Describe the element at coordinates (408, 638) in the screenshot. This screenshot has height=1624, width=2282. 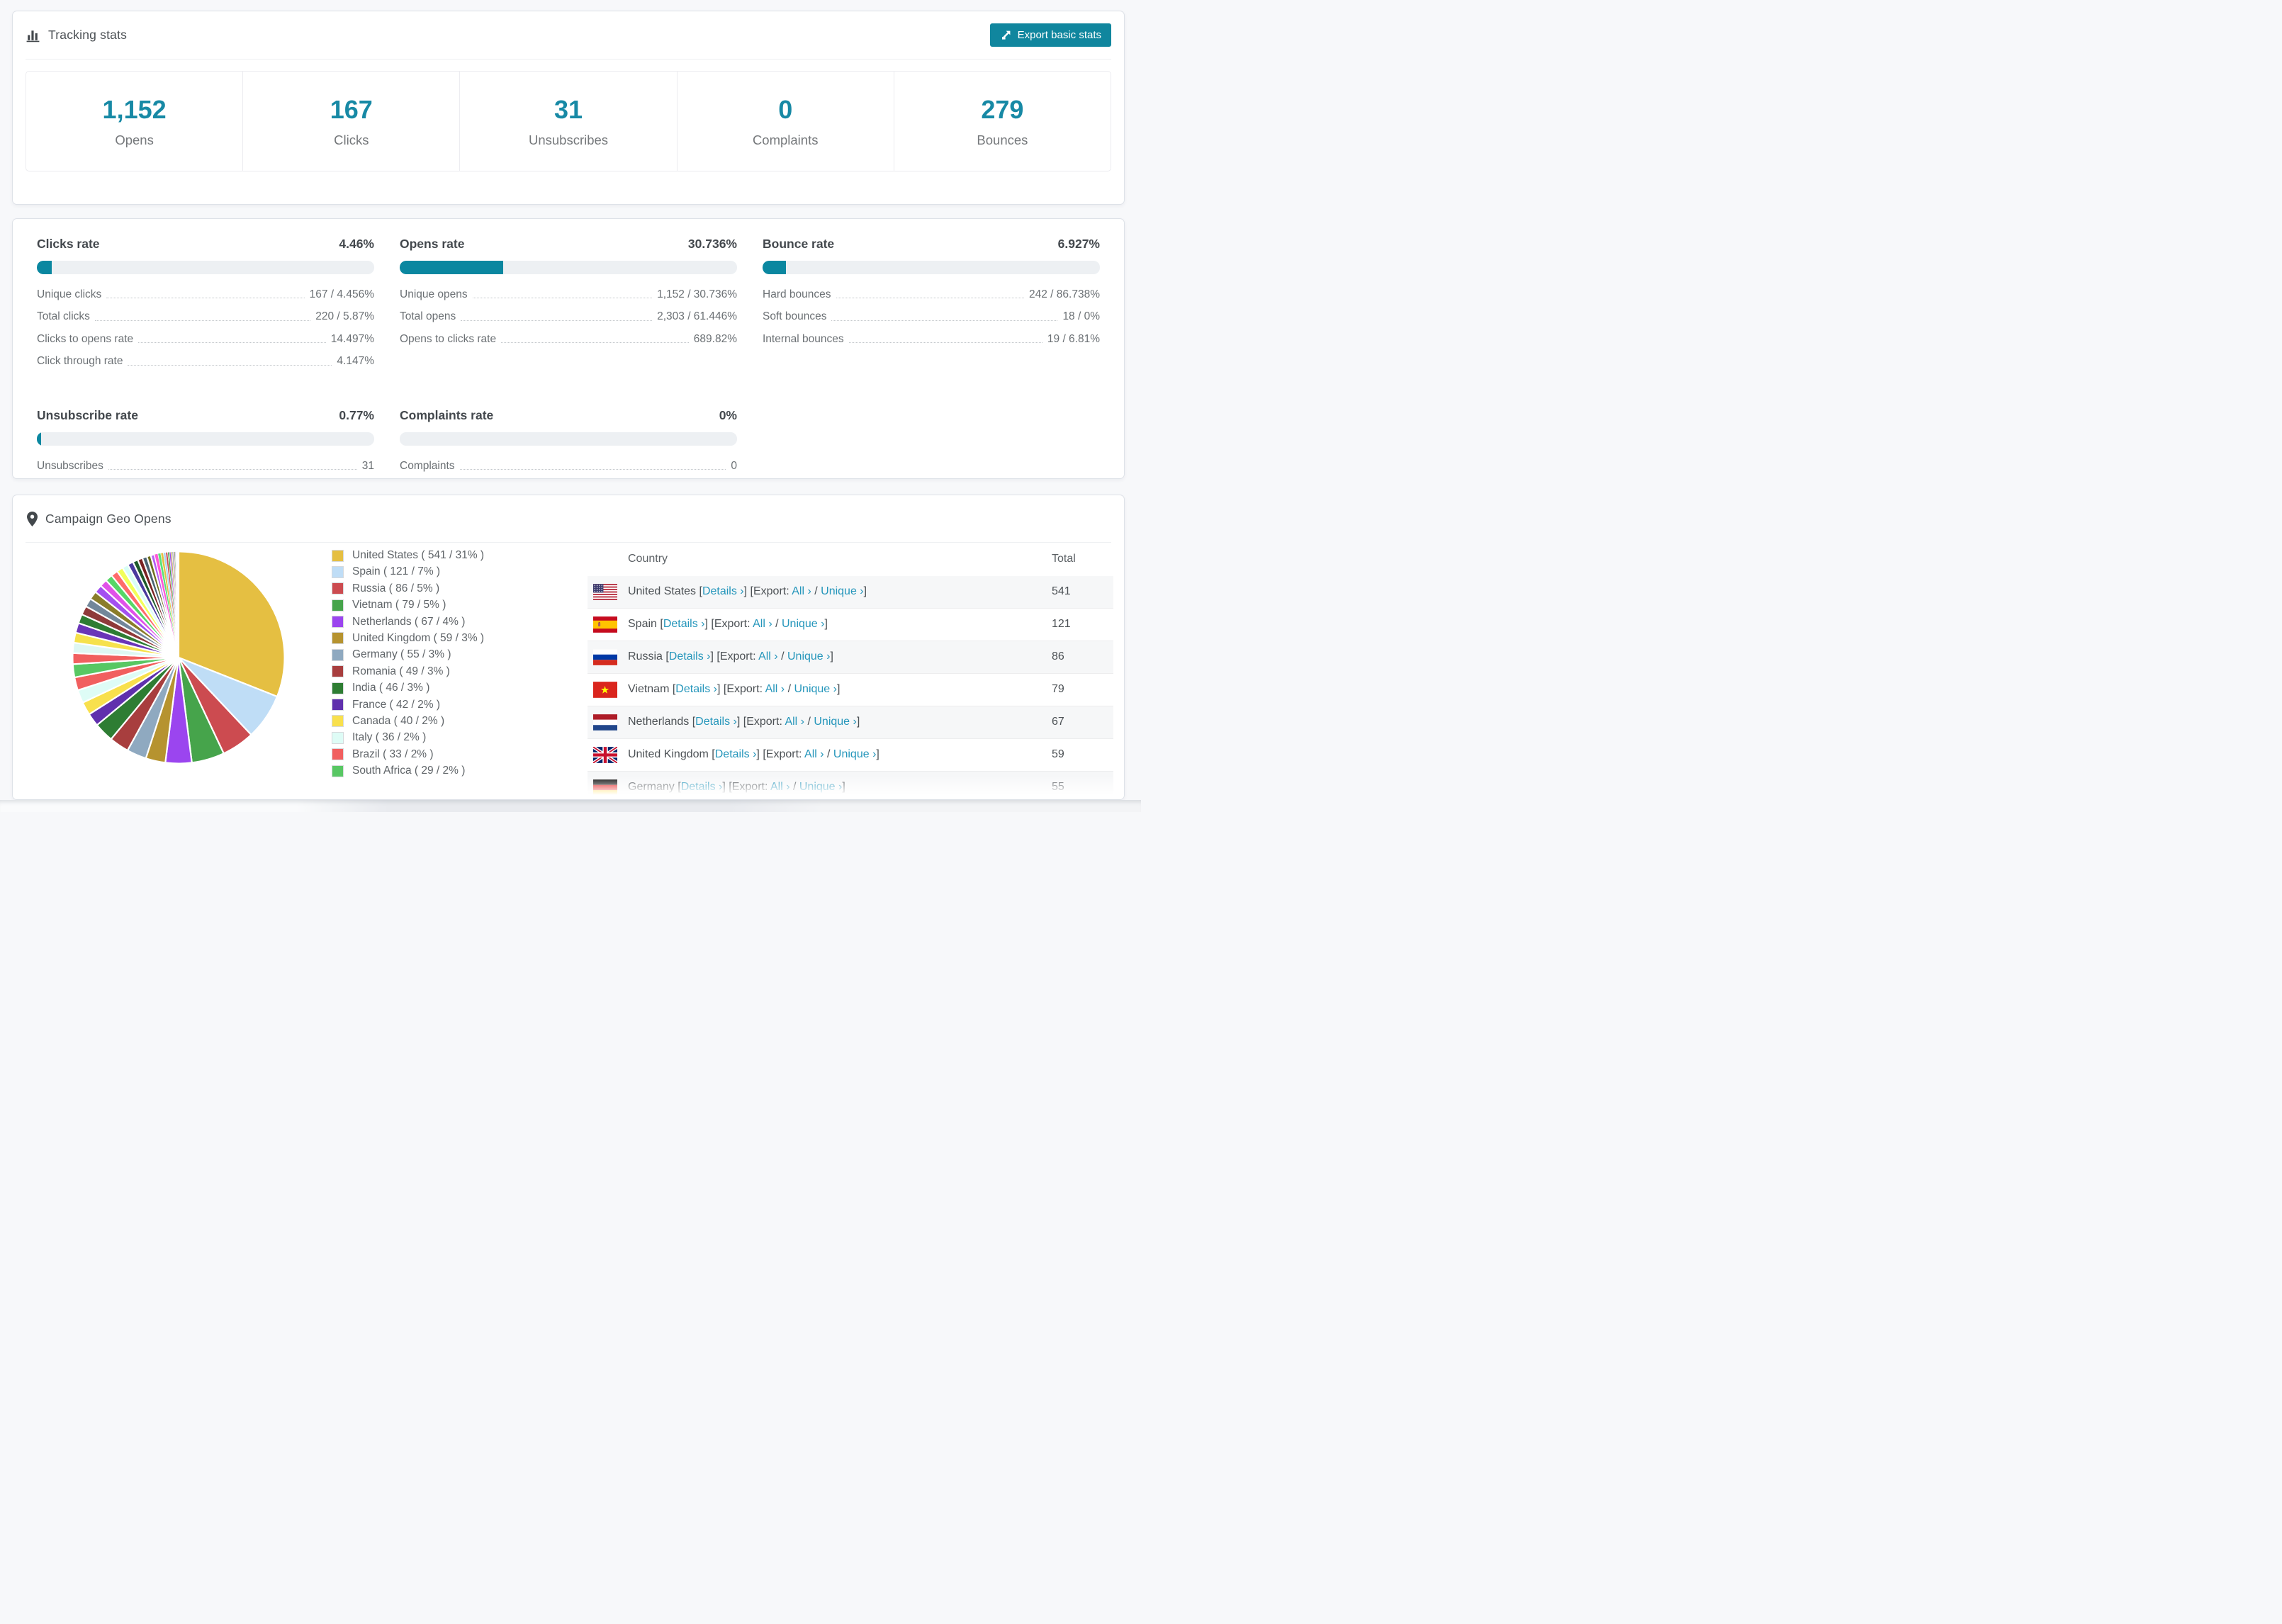
I see `legend-item: United Kingdom ( 59 / 3% )` at that location.